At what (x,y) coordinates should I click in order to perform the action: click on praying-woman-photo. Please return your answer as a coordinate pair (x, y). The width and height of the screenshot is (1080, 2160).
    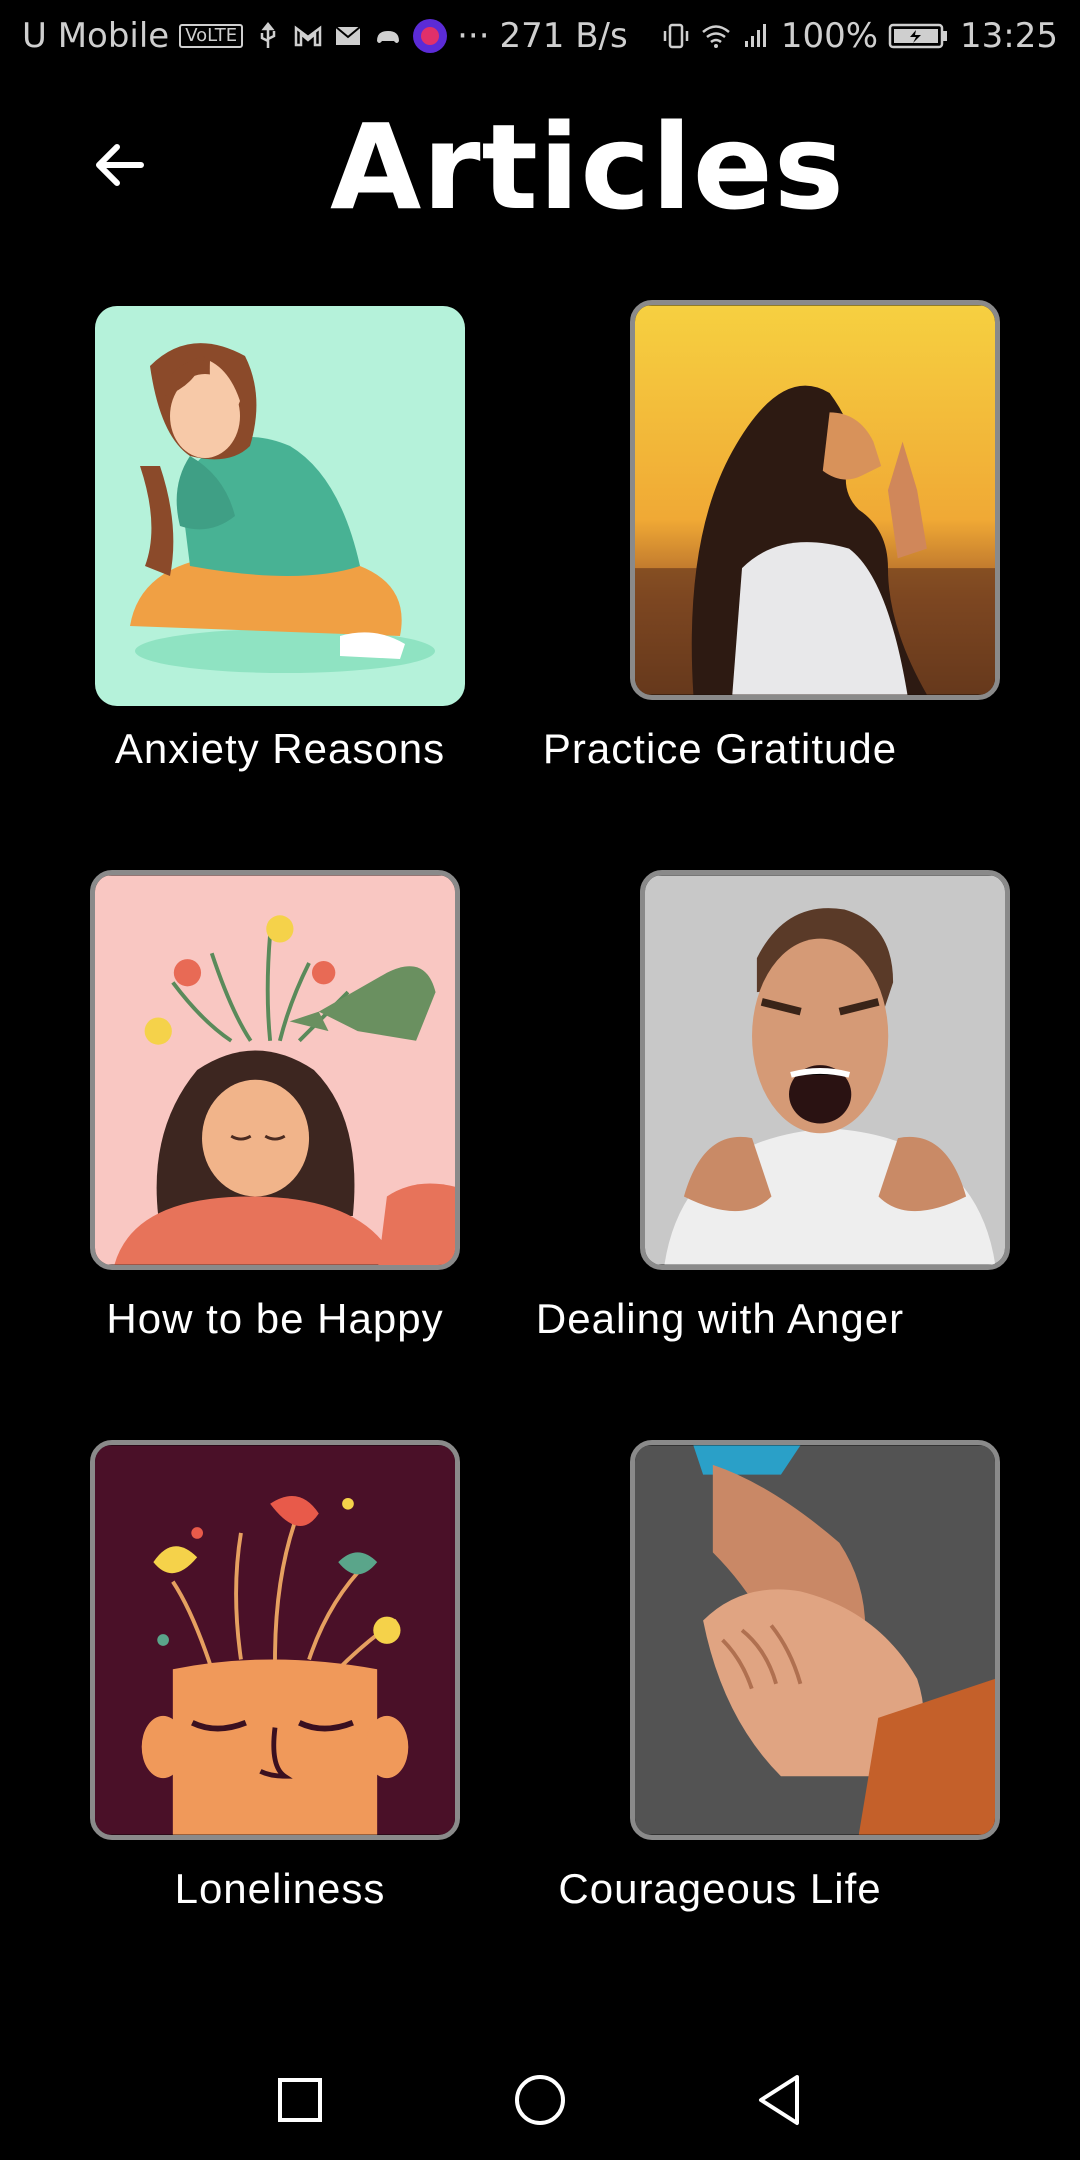
    Looking at the image, I should click on (815, 500).